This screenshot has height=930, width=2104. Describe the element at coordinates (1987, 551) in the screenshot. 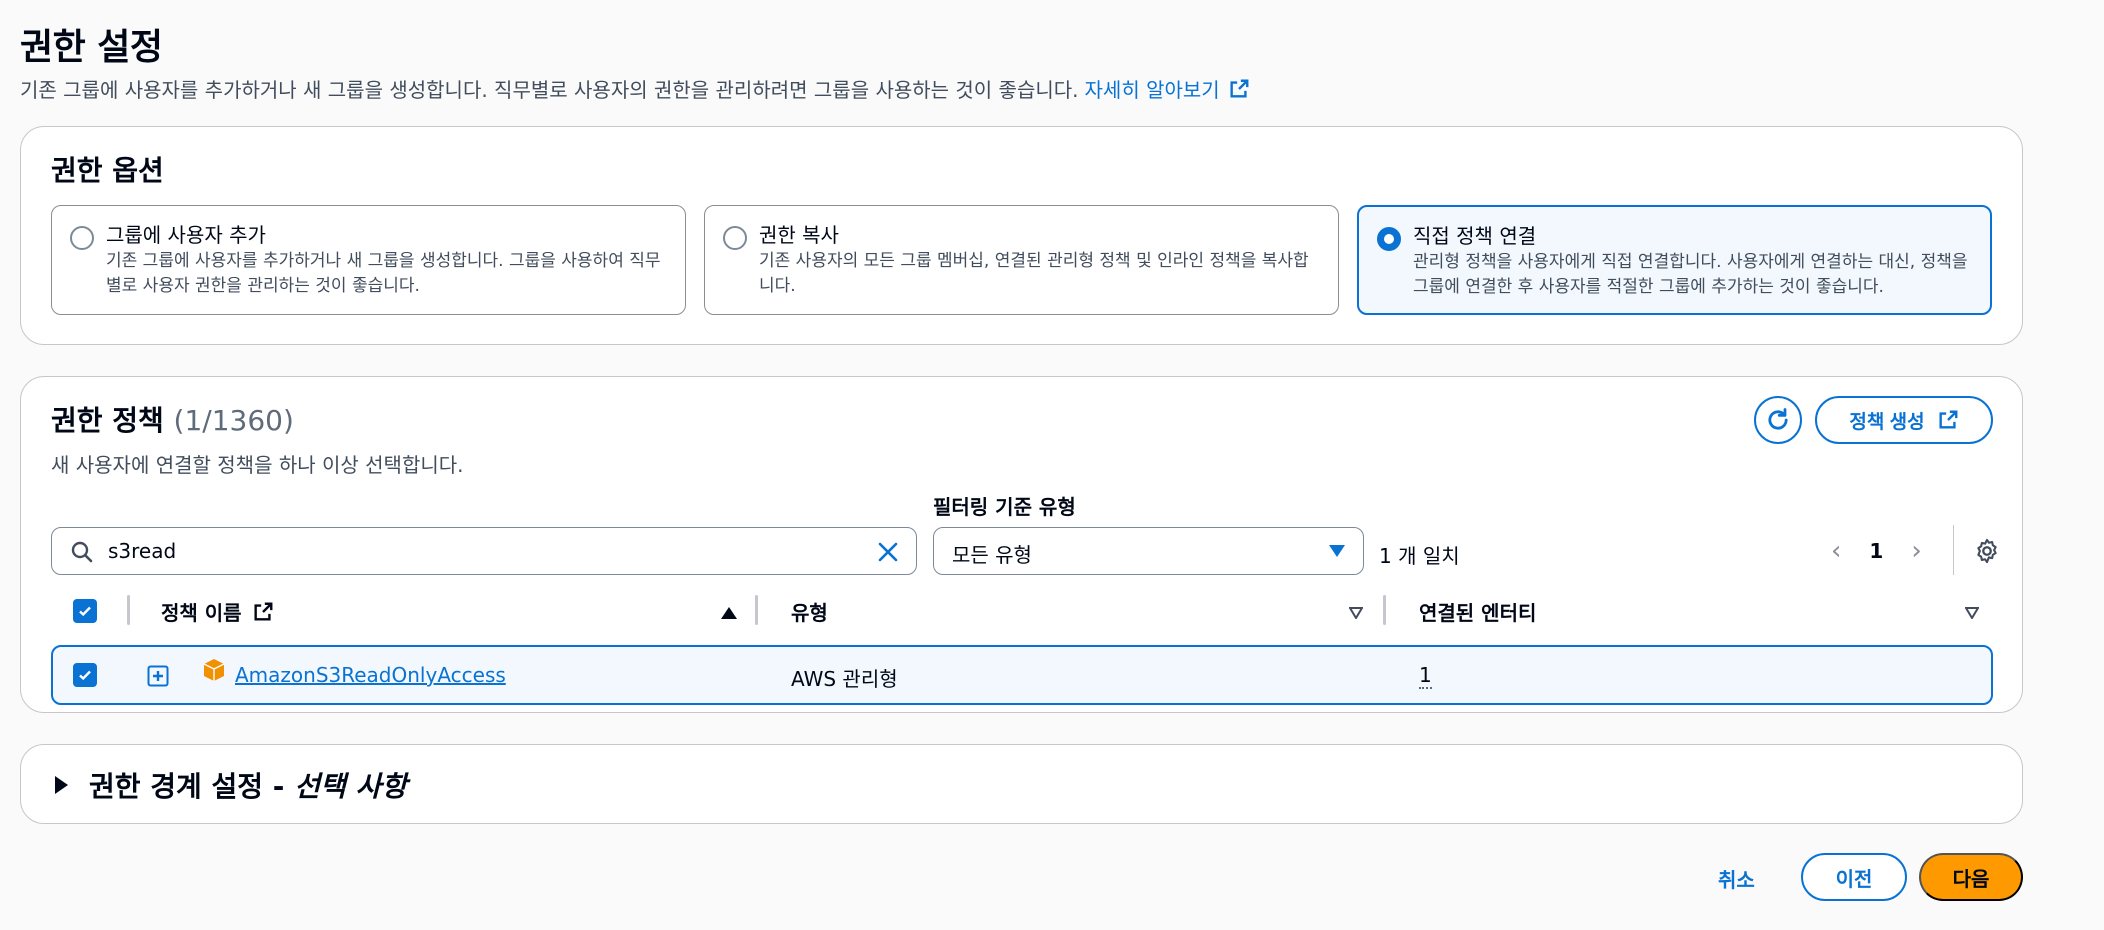

I see `gear-icon` at that location.